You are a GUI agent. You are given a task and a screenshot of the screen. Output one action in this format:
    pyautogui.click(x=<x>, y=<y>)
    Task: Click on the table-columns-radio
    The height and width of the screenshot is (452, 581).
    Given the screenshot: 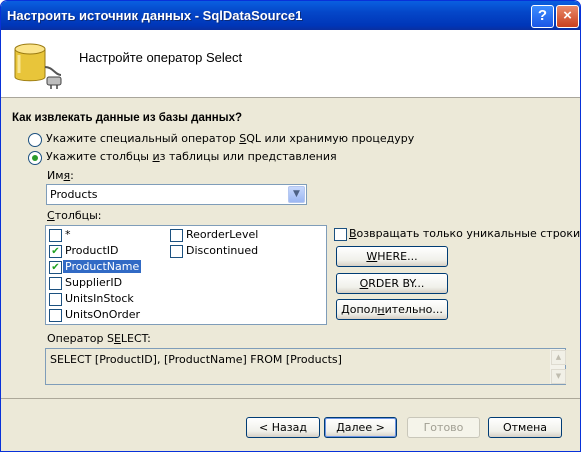 What is the action you would take?
    pyautogui.click(x=35, y=158)
    